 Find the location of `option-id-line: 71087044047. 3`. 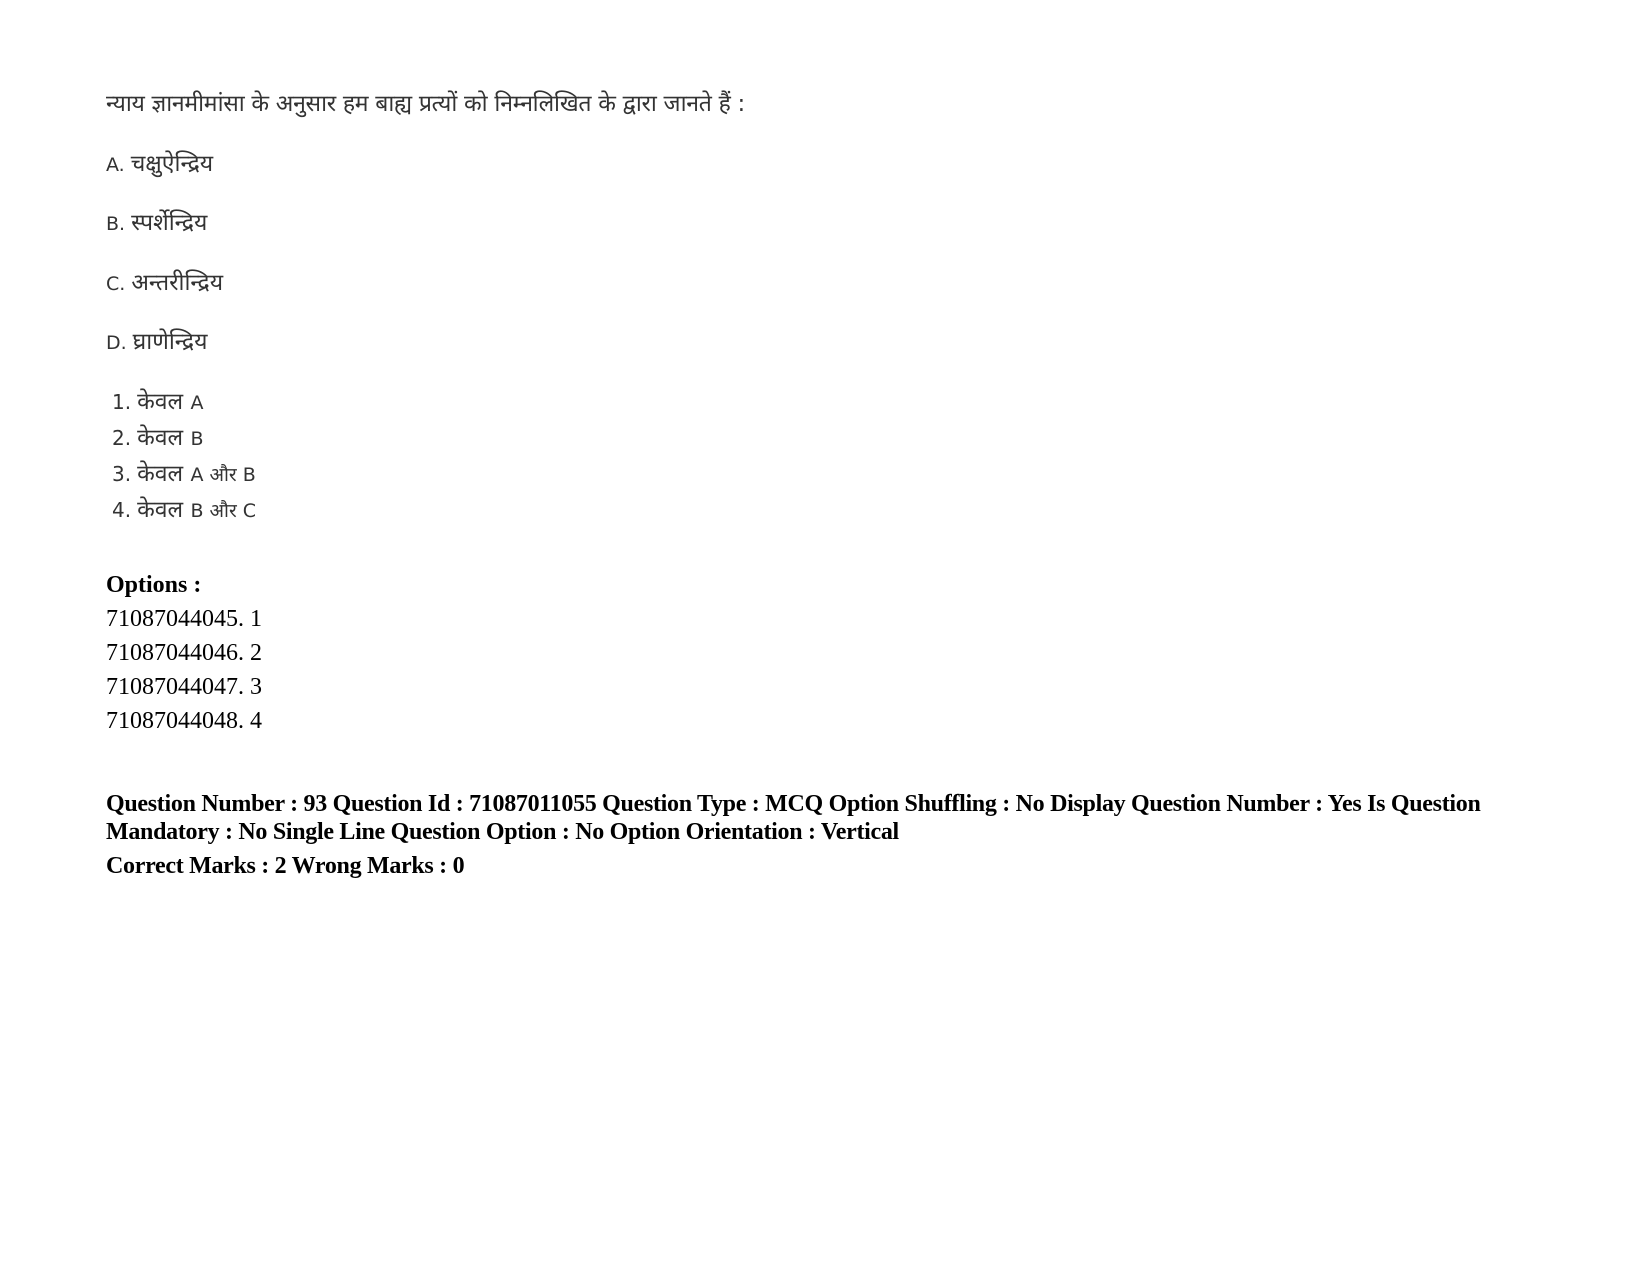

option-id-line: 71087044047. 3 is located at coordinates (184, 687).